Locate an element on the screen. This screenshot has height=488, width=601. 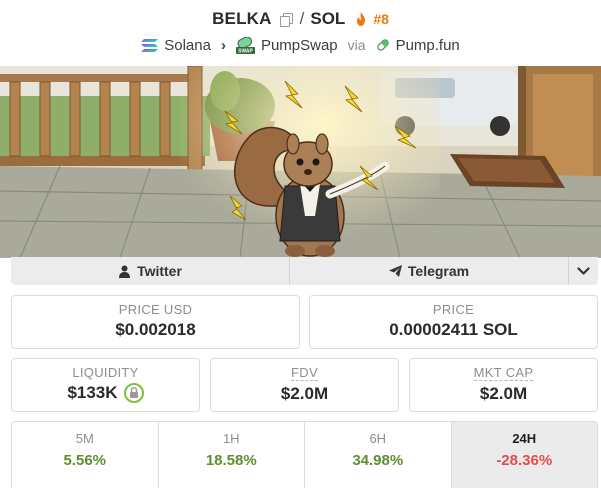
user-icon is located at coordinates (125, 271).